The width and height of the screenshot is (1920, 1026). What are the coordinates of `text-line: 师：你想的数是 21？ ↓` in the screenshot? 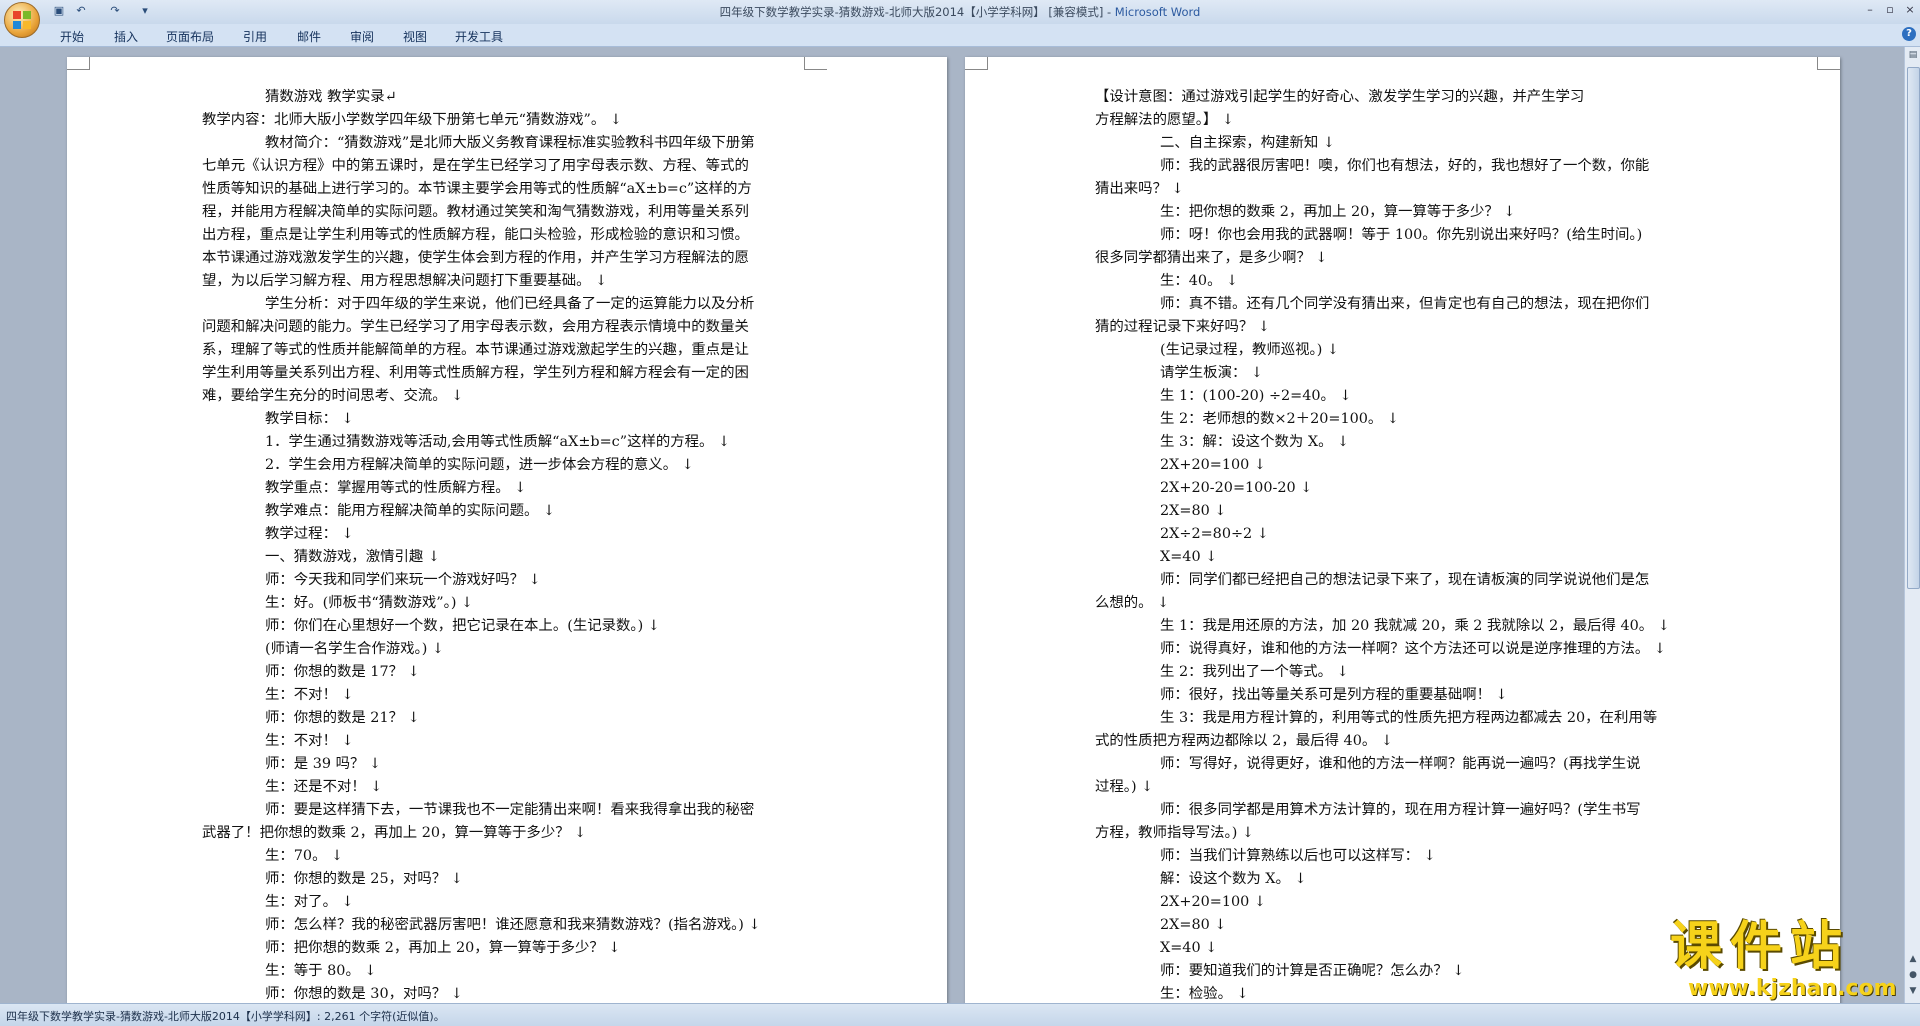 It's located at (342, 718).